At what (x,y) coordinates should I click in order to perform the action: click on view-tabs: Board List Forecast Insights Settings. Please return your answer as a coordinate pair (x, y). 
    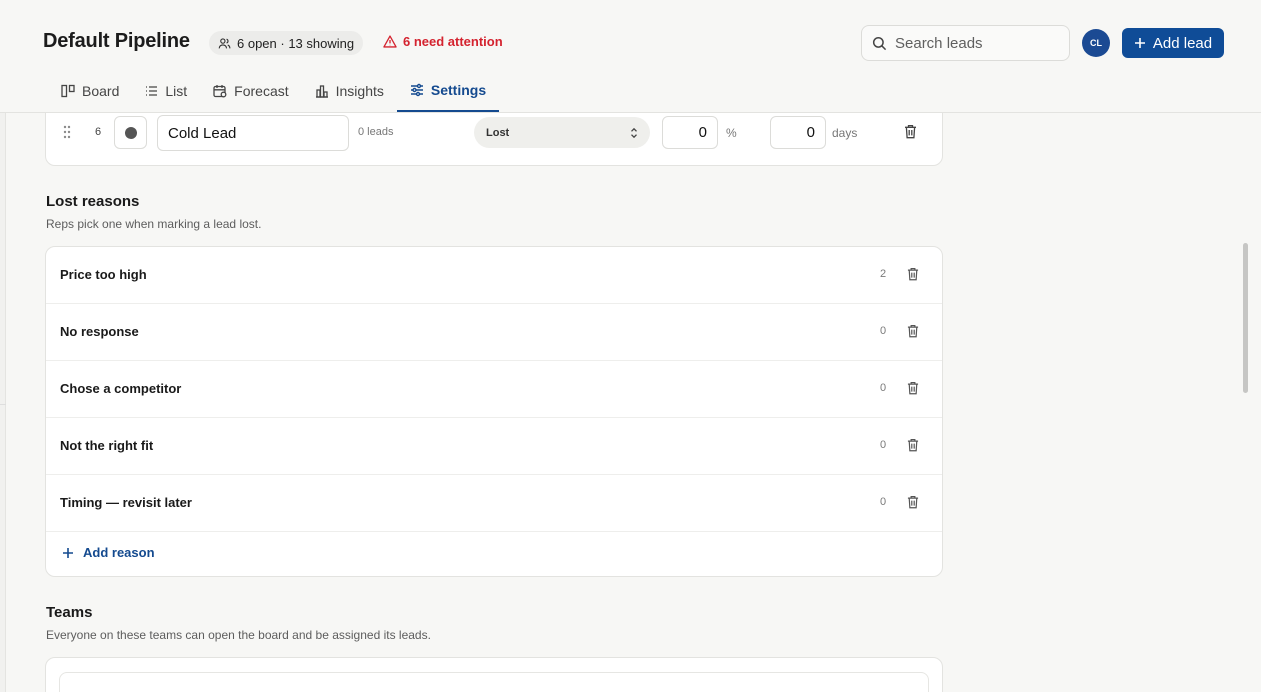
    Looking at the image, I should click on (274, 91).